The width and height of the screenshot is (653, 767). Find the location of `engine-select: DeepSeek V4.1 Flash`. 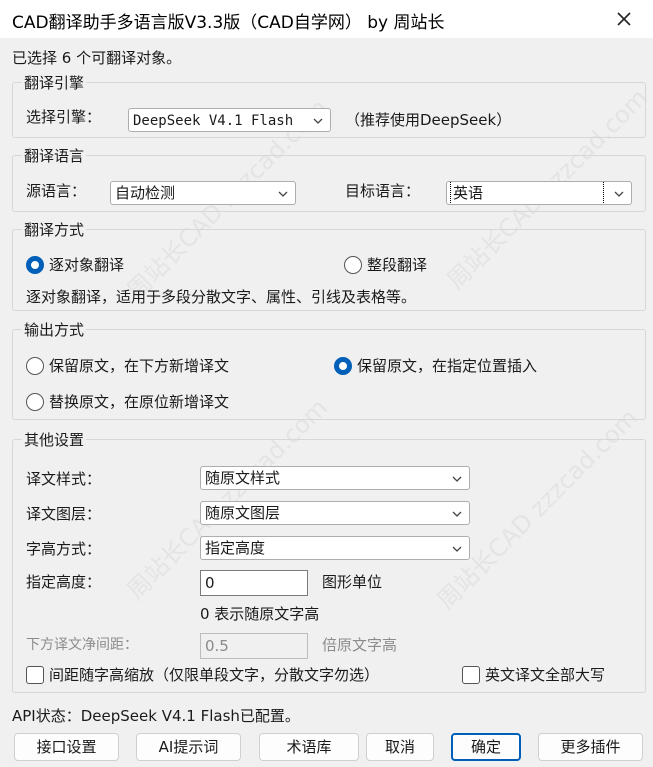

engine-select: DeepSeek V4.1 Flash is located at coordinates (229, 120).